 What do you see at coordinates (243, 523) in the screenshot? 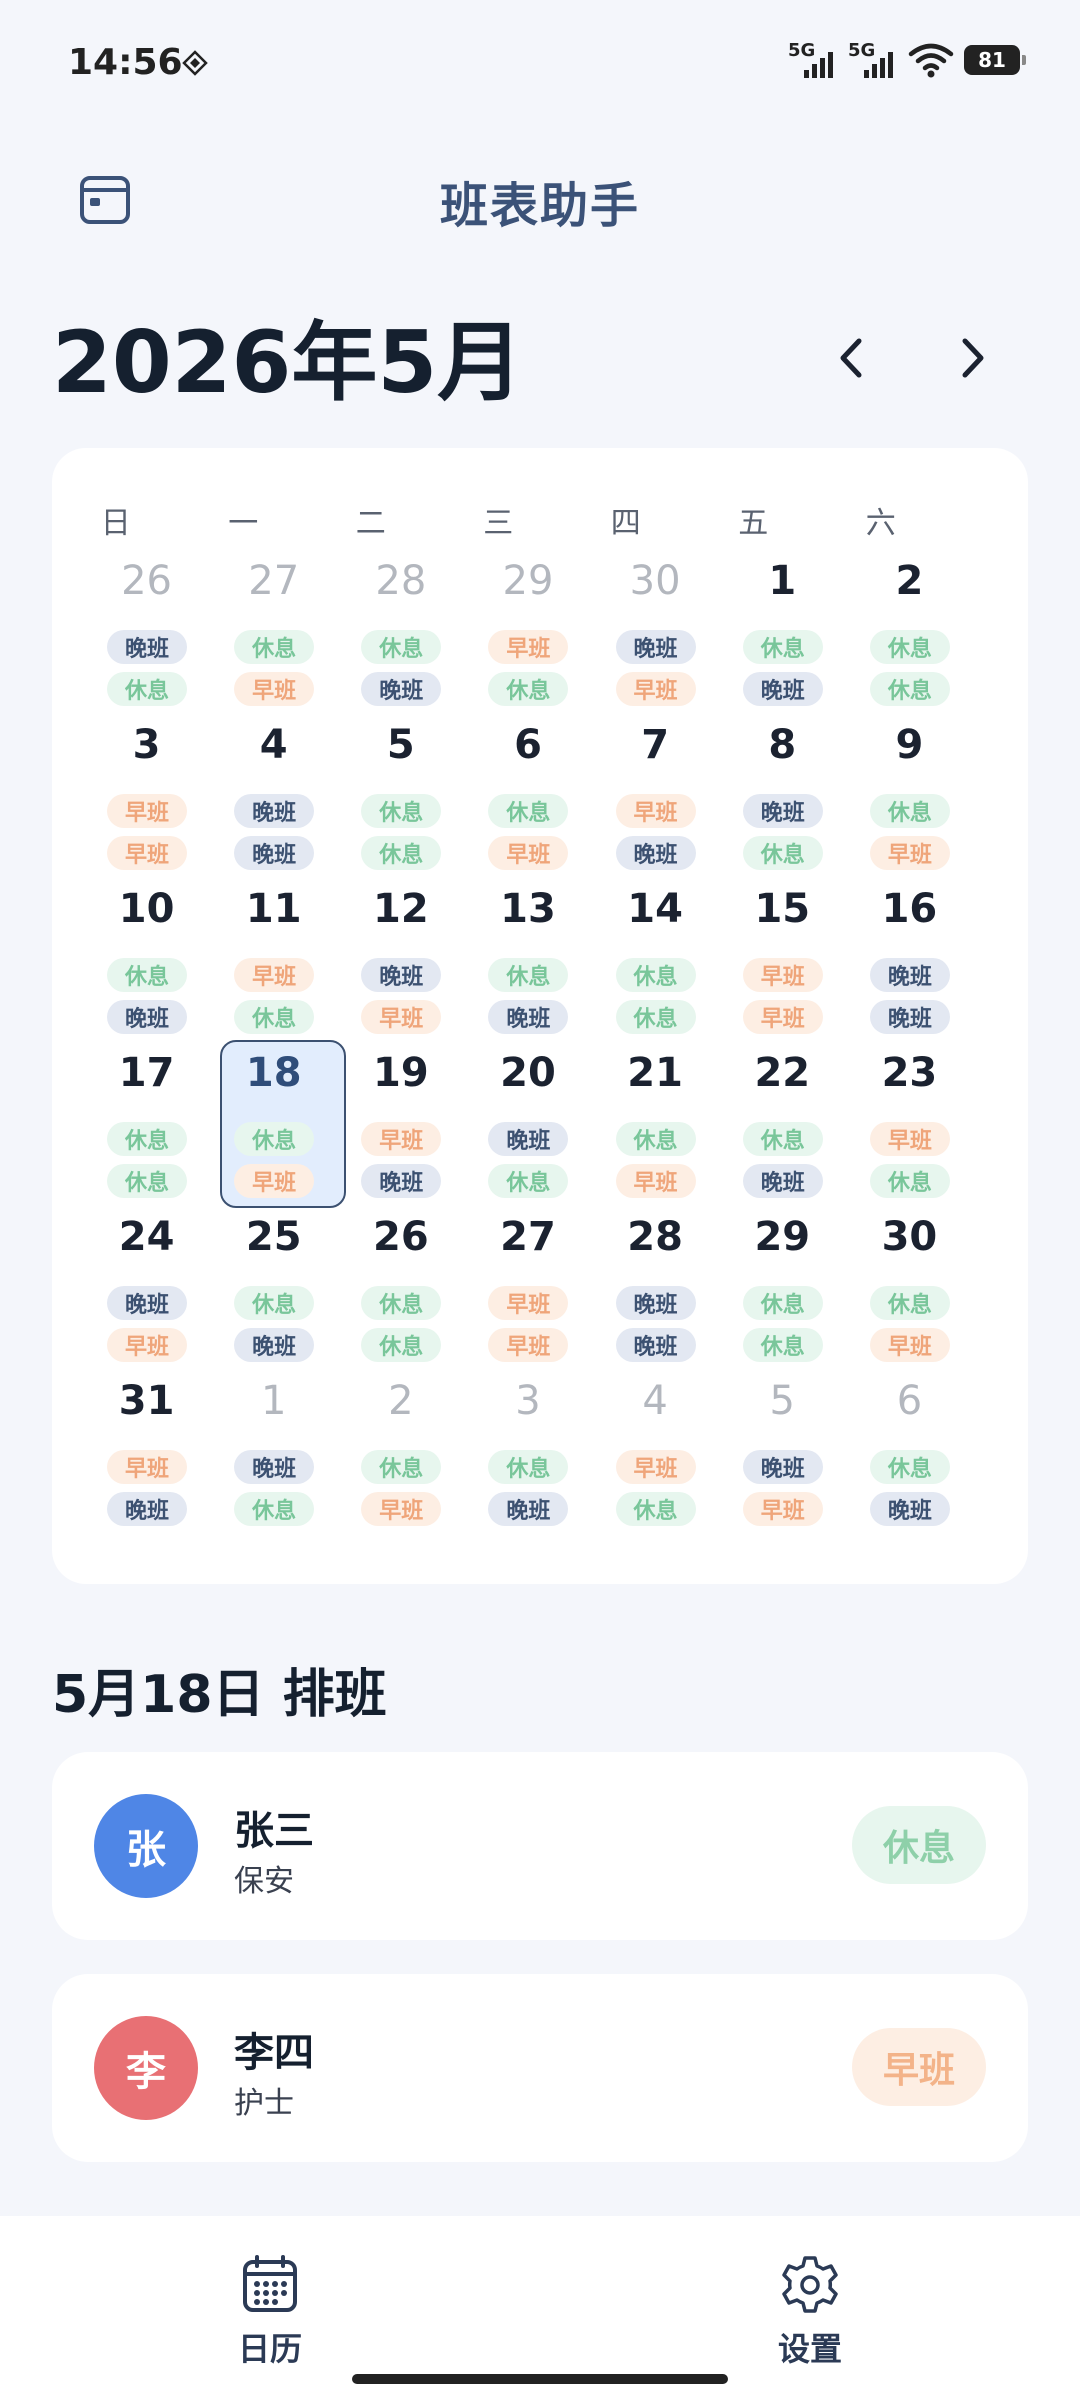
I see `weekday-label: 一` at bounding box center [243, 523].